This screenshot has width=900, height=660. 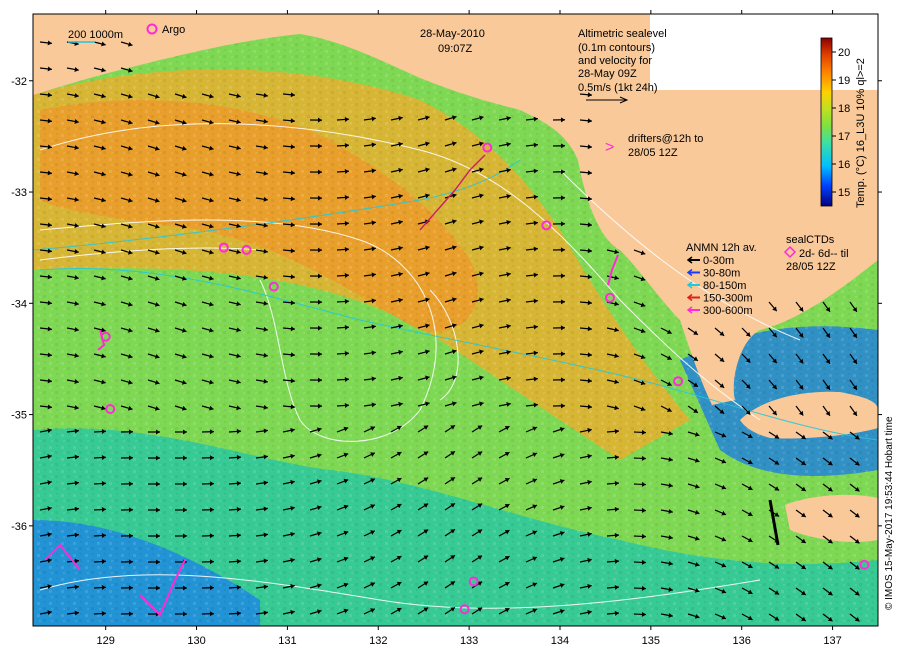 What do you see at coordinates (609, 147) in the screenshot?
I see `drifter-legend-symbol: >` at bounding box center [609, 147].